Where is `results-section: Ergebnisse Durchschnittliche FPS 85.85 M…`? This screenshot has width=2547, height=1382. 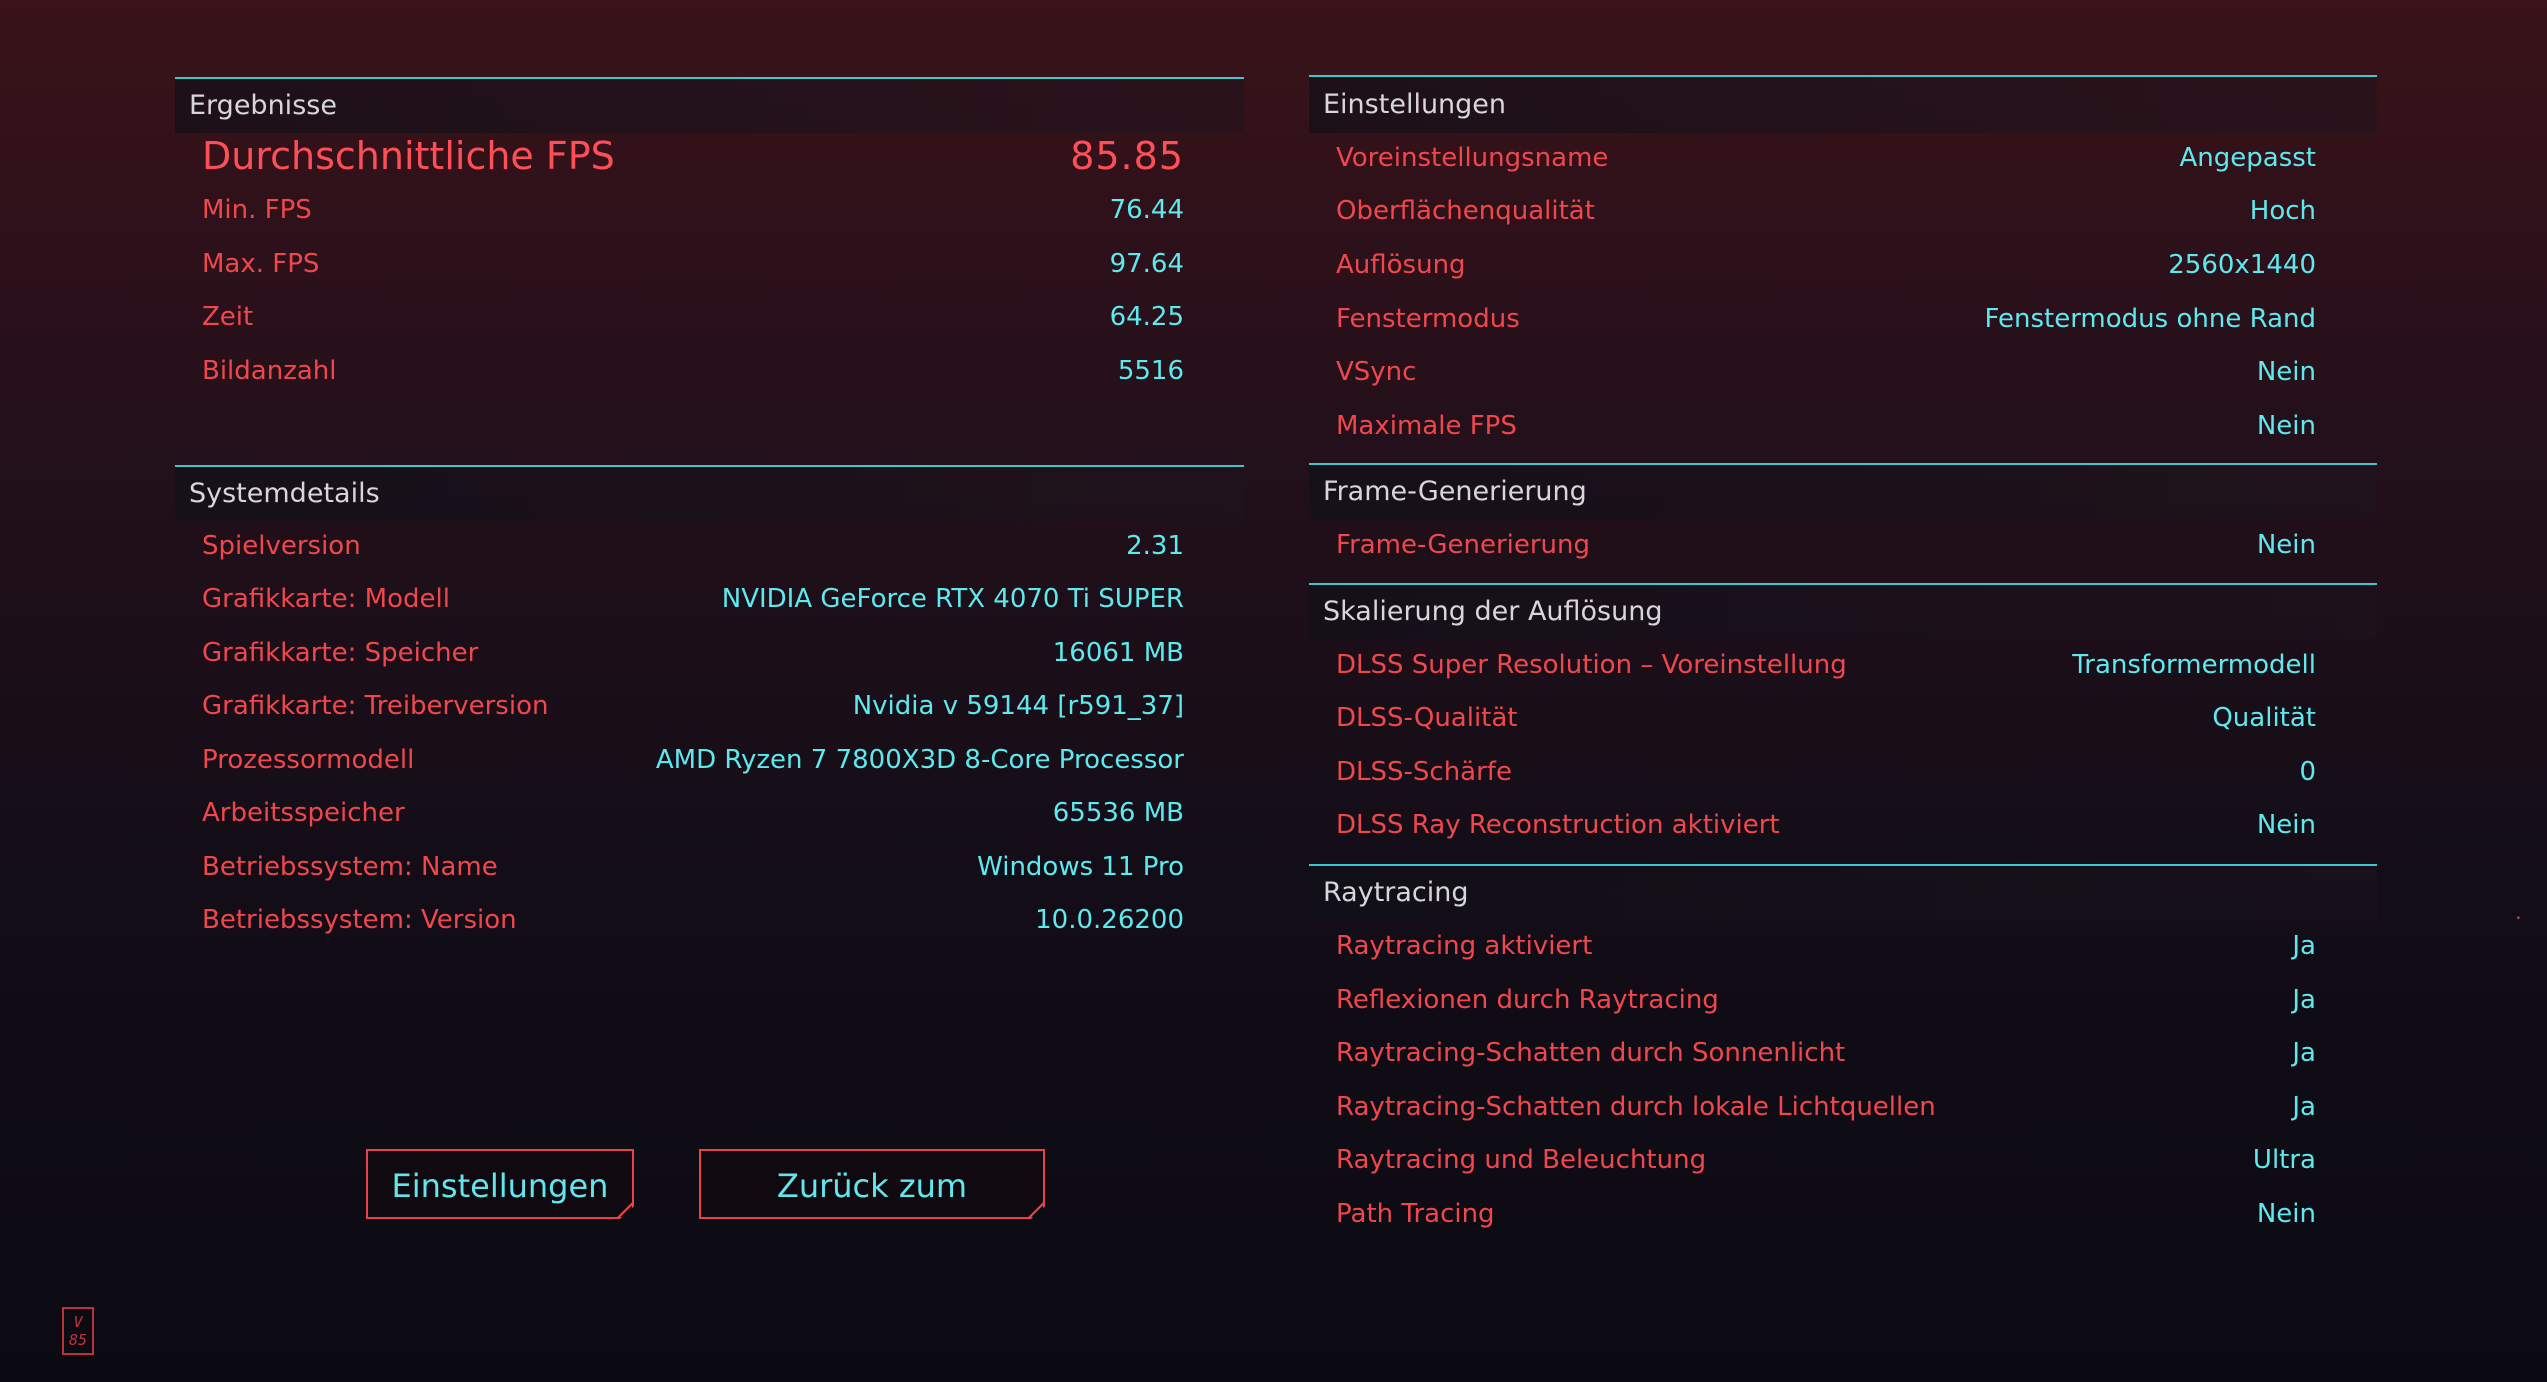 results-section: Ergebnisse Durchschnittliche FPS 85.85 M… is located at coordinates (709, 262).